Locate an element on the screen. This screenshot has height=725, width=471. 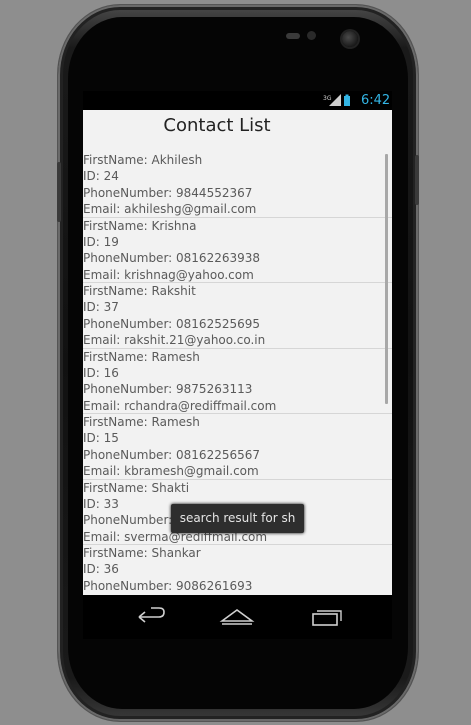
contact-first-name: FirstName: Shankar is located at coordinates (142, 553).